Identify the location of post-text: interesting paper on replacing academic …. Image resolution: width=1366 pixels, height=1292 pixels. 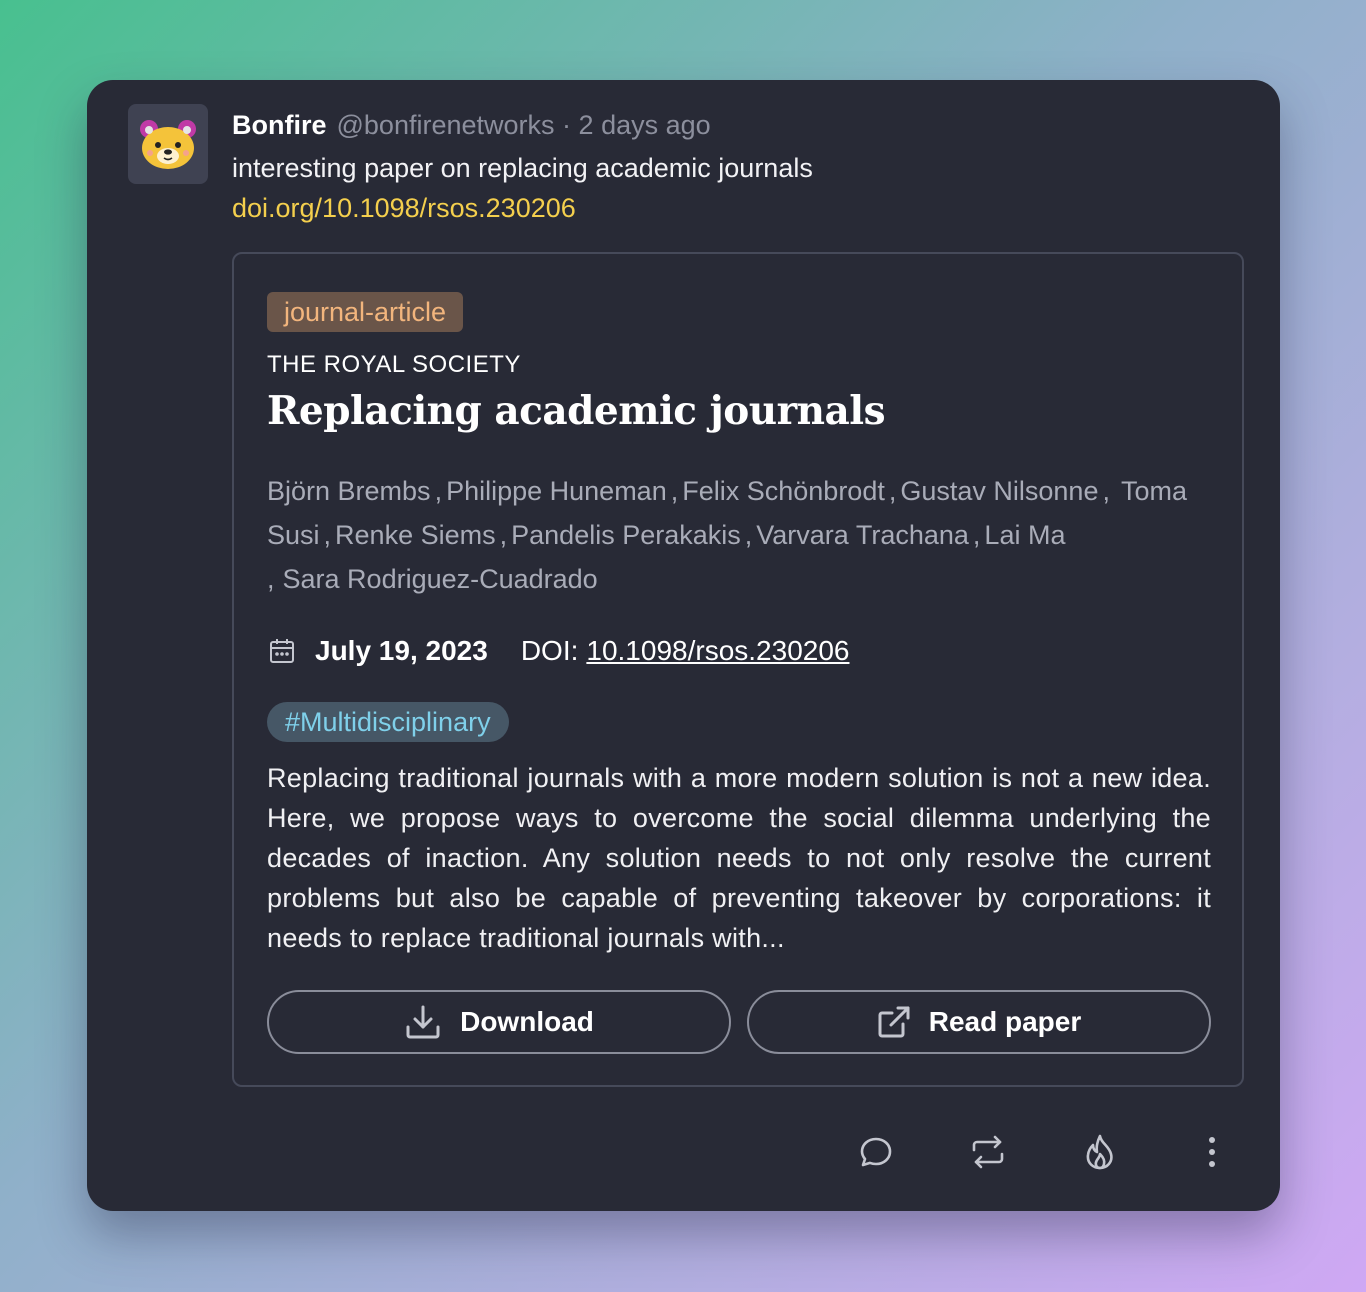
(522, 168).